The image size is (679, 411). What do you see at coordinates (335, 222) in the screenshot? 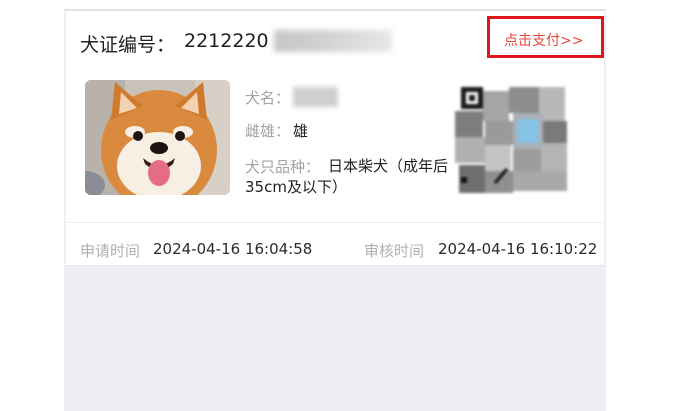
I see `card-divider` at bounding box center [335, 222].